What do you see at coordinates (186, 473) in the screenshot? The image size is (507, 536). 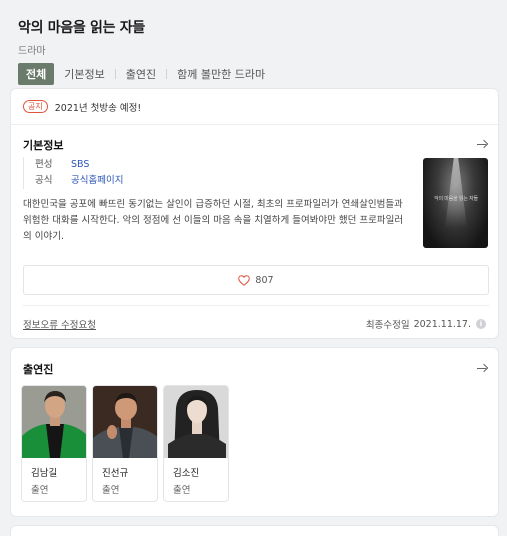 I see `cast-name: 김소진` at bounding box center [186, 473].